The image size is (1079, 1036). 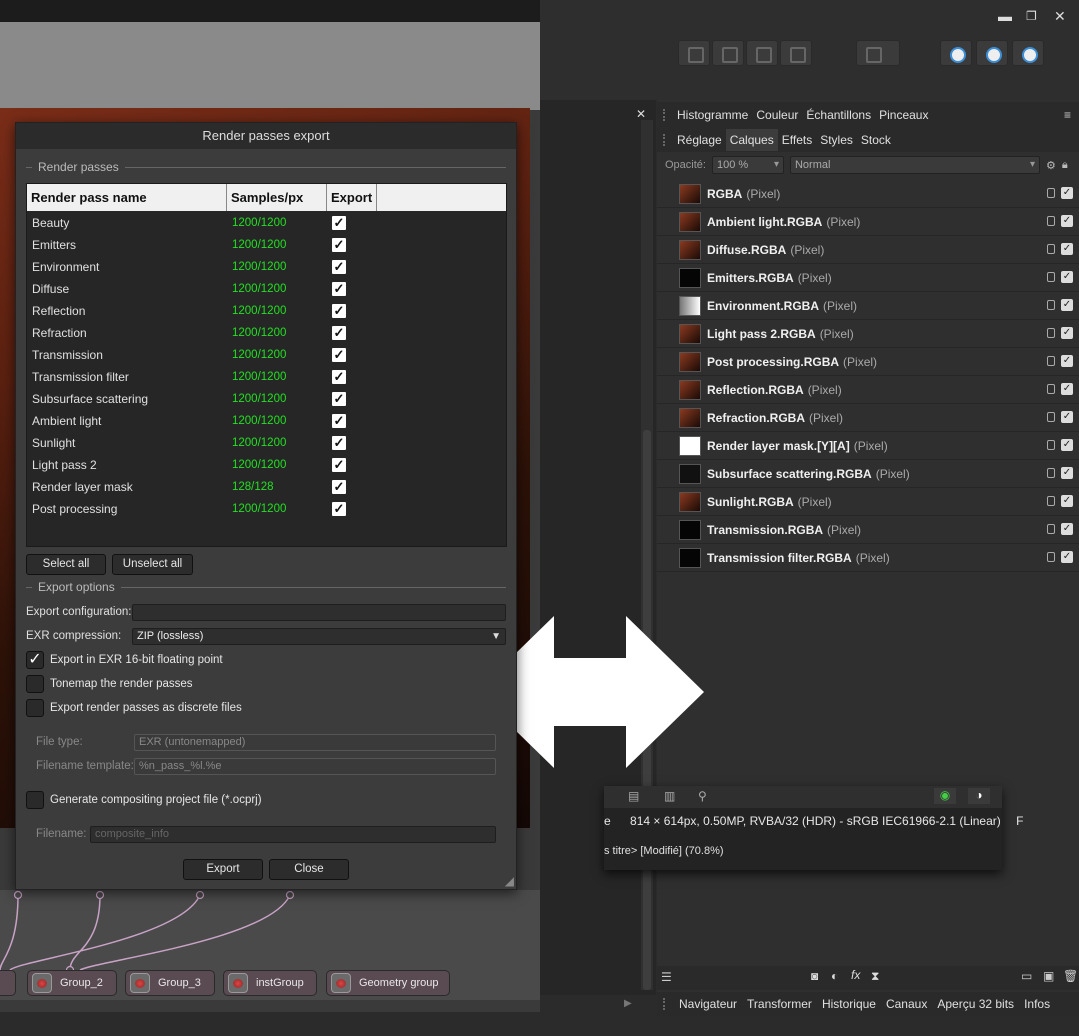 I want to click on brush-icon: ▤, so click(x=633, y=796).